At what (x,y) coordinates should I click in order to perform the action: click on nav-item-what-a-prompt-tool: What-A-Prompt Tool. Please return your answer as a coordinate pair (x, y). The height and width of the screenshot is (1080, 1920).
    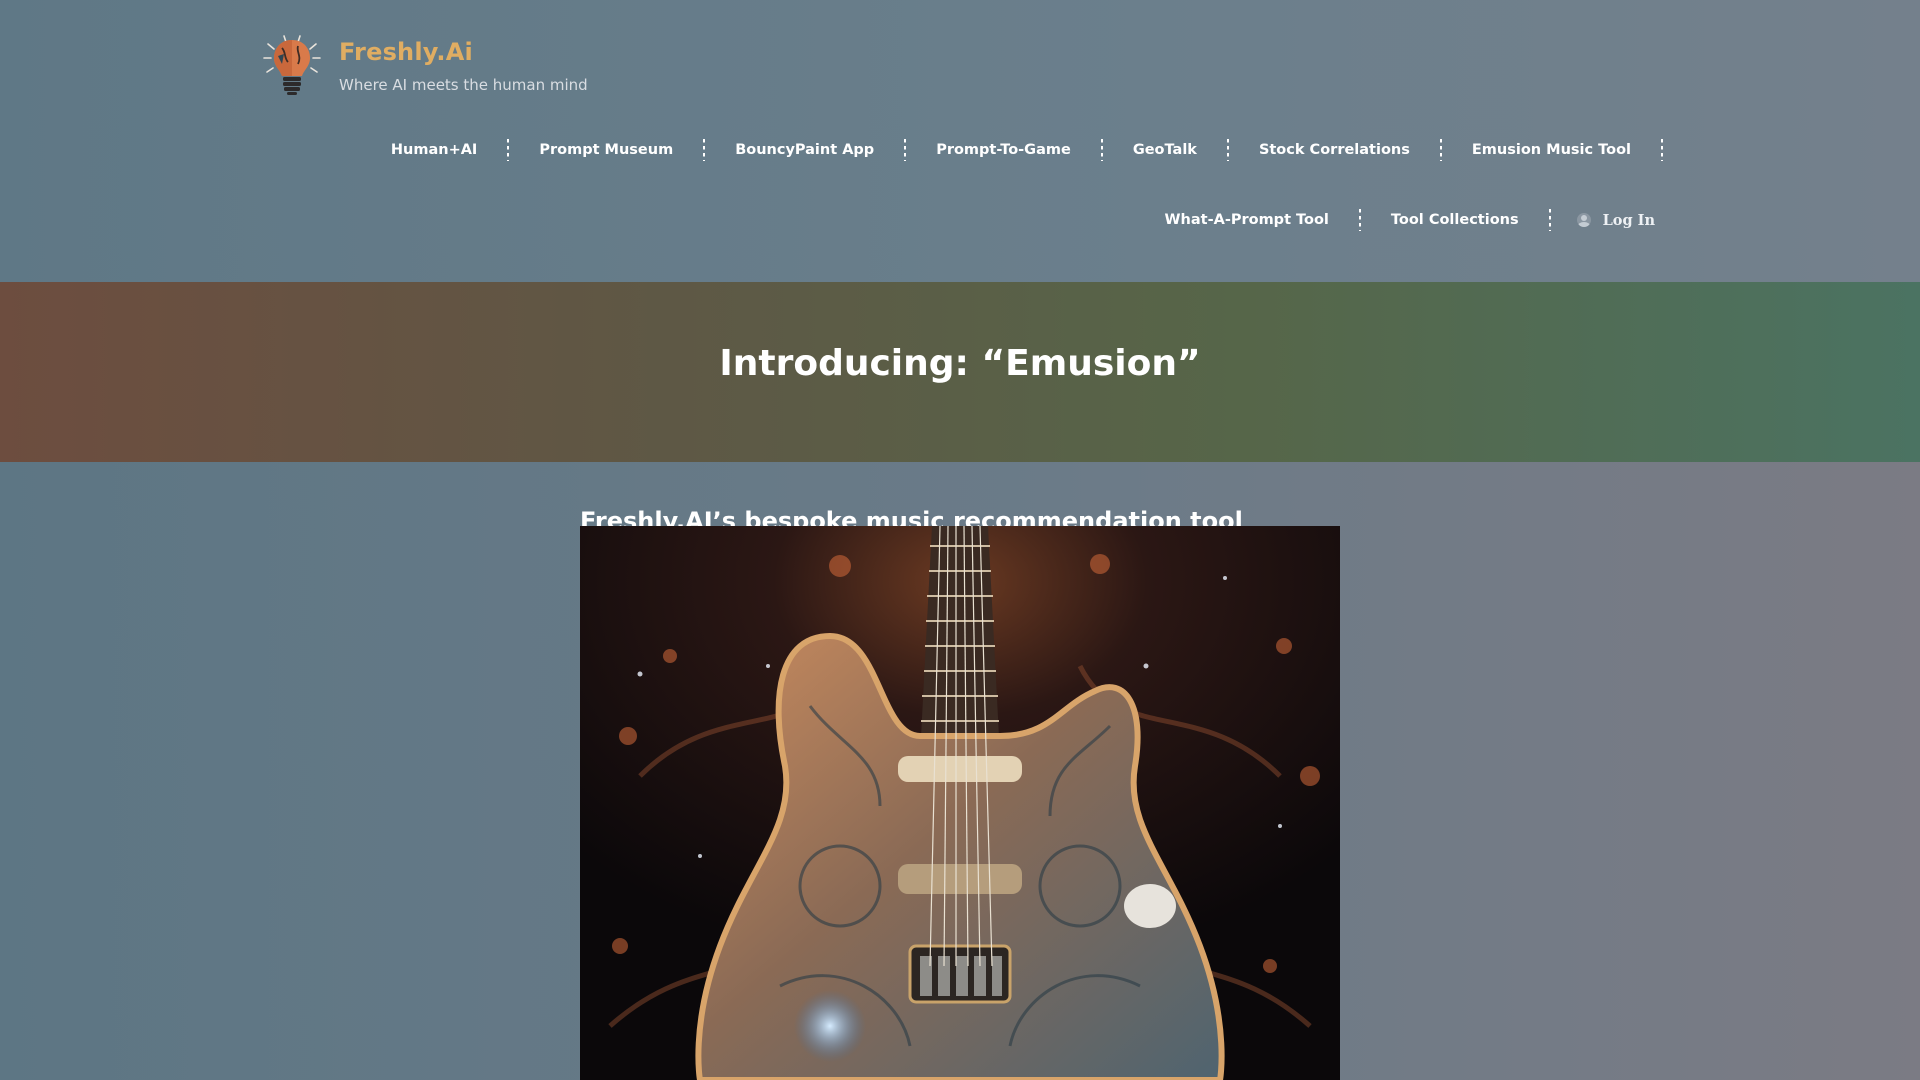
    Looking at the image, I should click on (1247, 220).